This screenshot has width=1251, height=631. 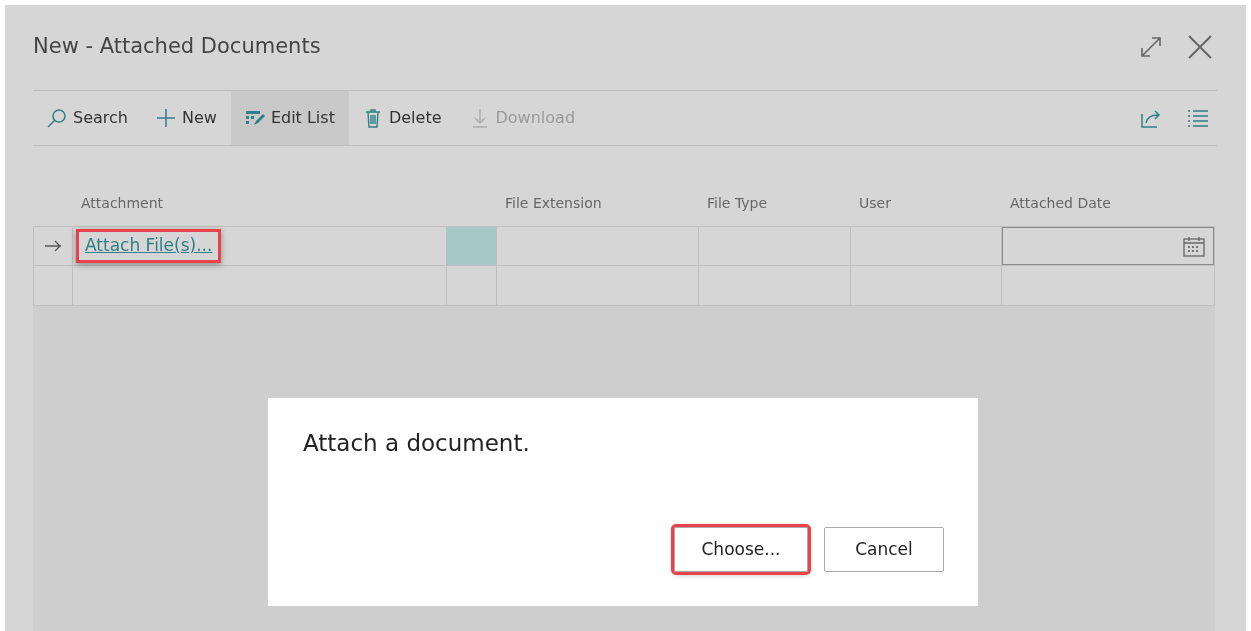 What do you see at coordinates (417, 443) in the screenshot?
I see `dialog-message: Attach a document.` at bounding box center [417, 443].